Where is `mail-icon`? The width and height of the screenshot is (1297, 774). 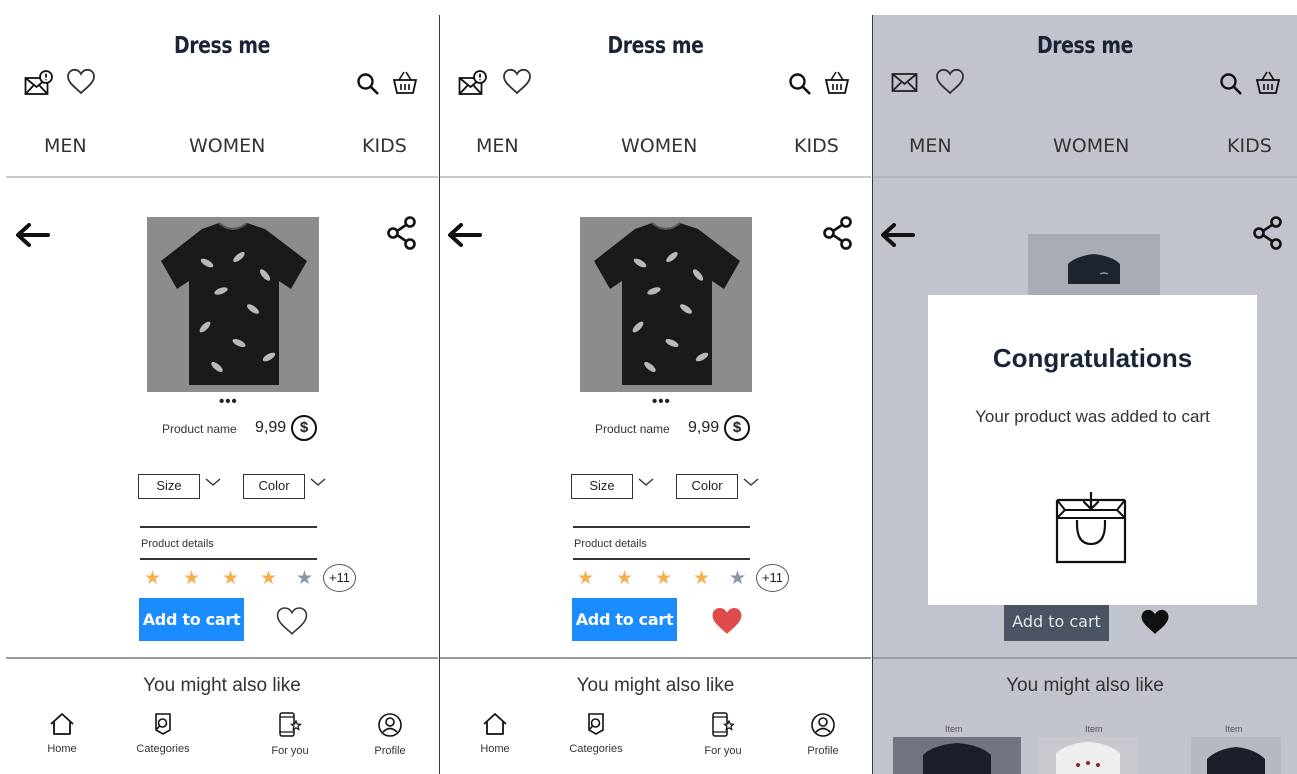 mail-icon is located at coordinates (905, 83).